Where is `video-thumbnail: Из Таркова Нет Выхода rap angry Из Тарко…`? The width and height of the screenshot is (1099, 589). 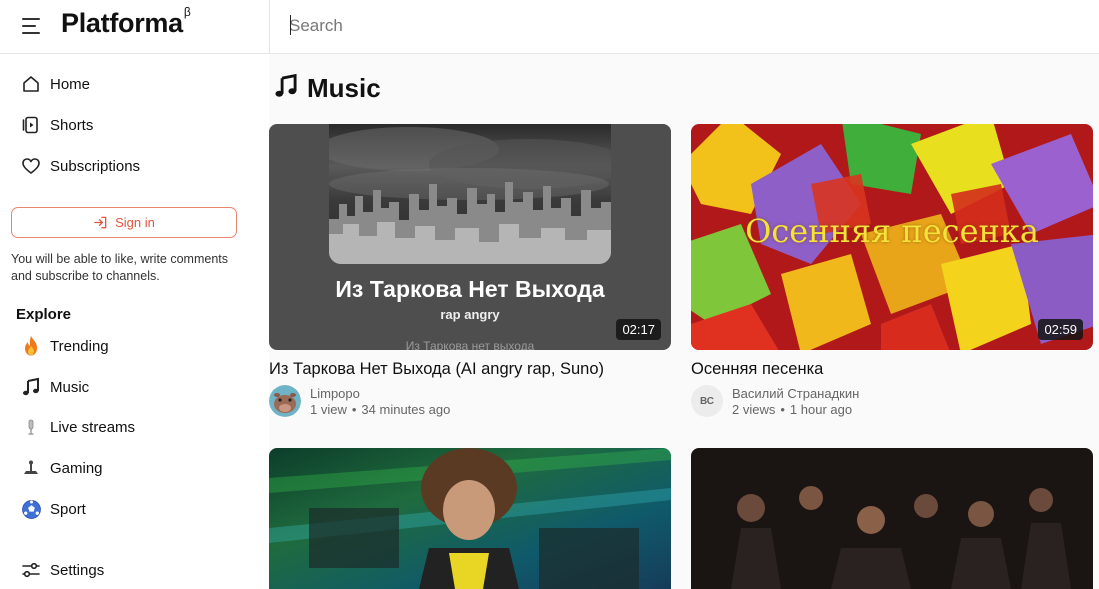 video-thumbnail: Из Таркова Нет Выхода rap angry Из Тарко… is located at coordinates (470, 237).